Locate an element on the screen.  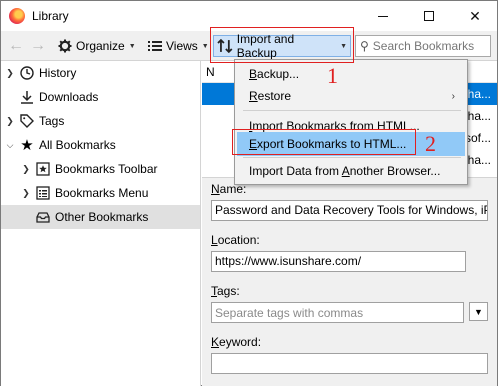
sidebar-item-other-bookmarks: Other Bookmarks is located at coordinates (100, 217).